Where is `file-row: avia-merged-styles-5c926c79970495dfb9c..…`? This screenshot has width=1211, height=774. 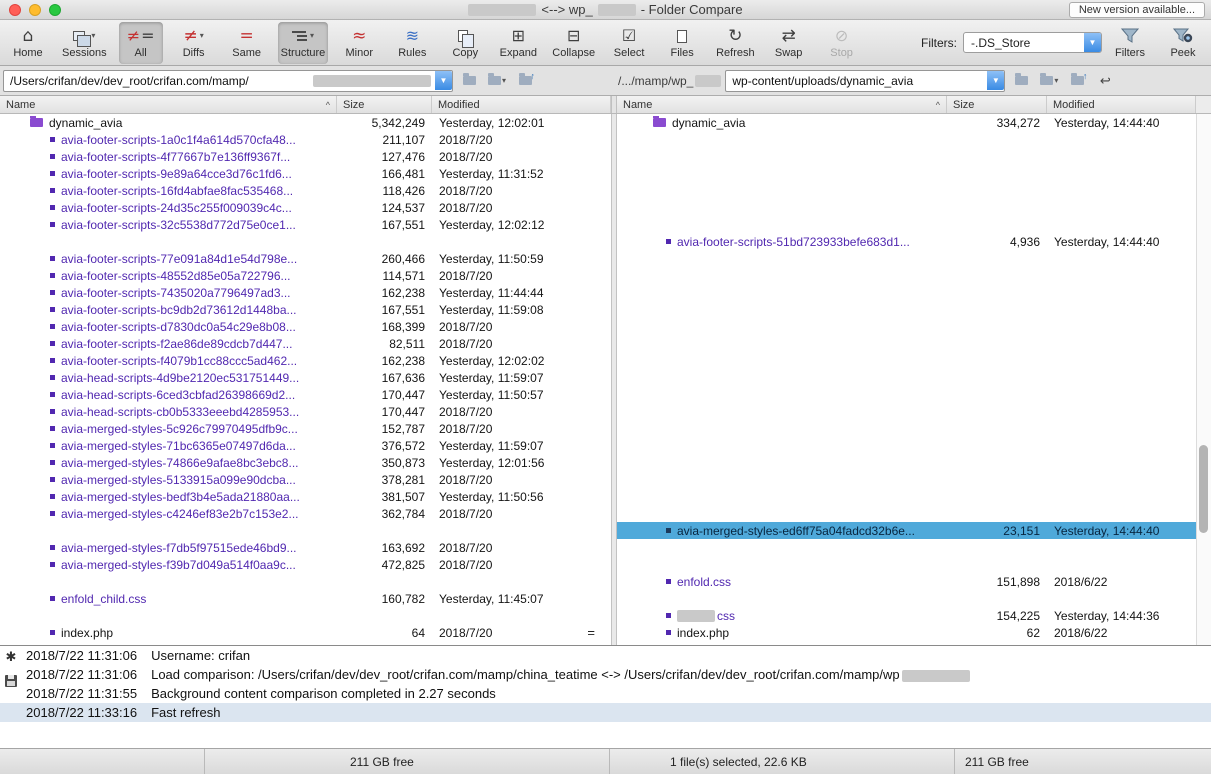 file-row: avia-merged-styles-5c926c79970495dfb9c..… is located at coordinates (305, 428).